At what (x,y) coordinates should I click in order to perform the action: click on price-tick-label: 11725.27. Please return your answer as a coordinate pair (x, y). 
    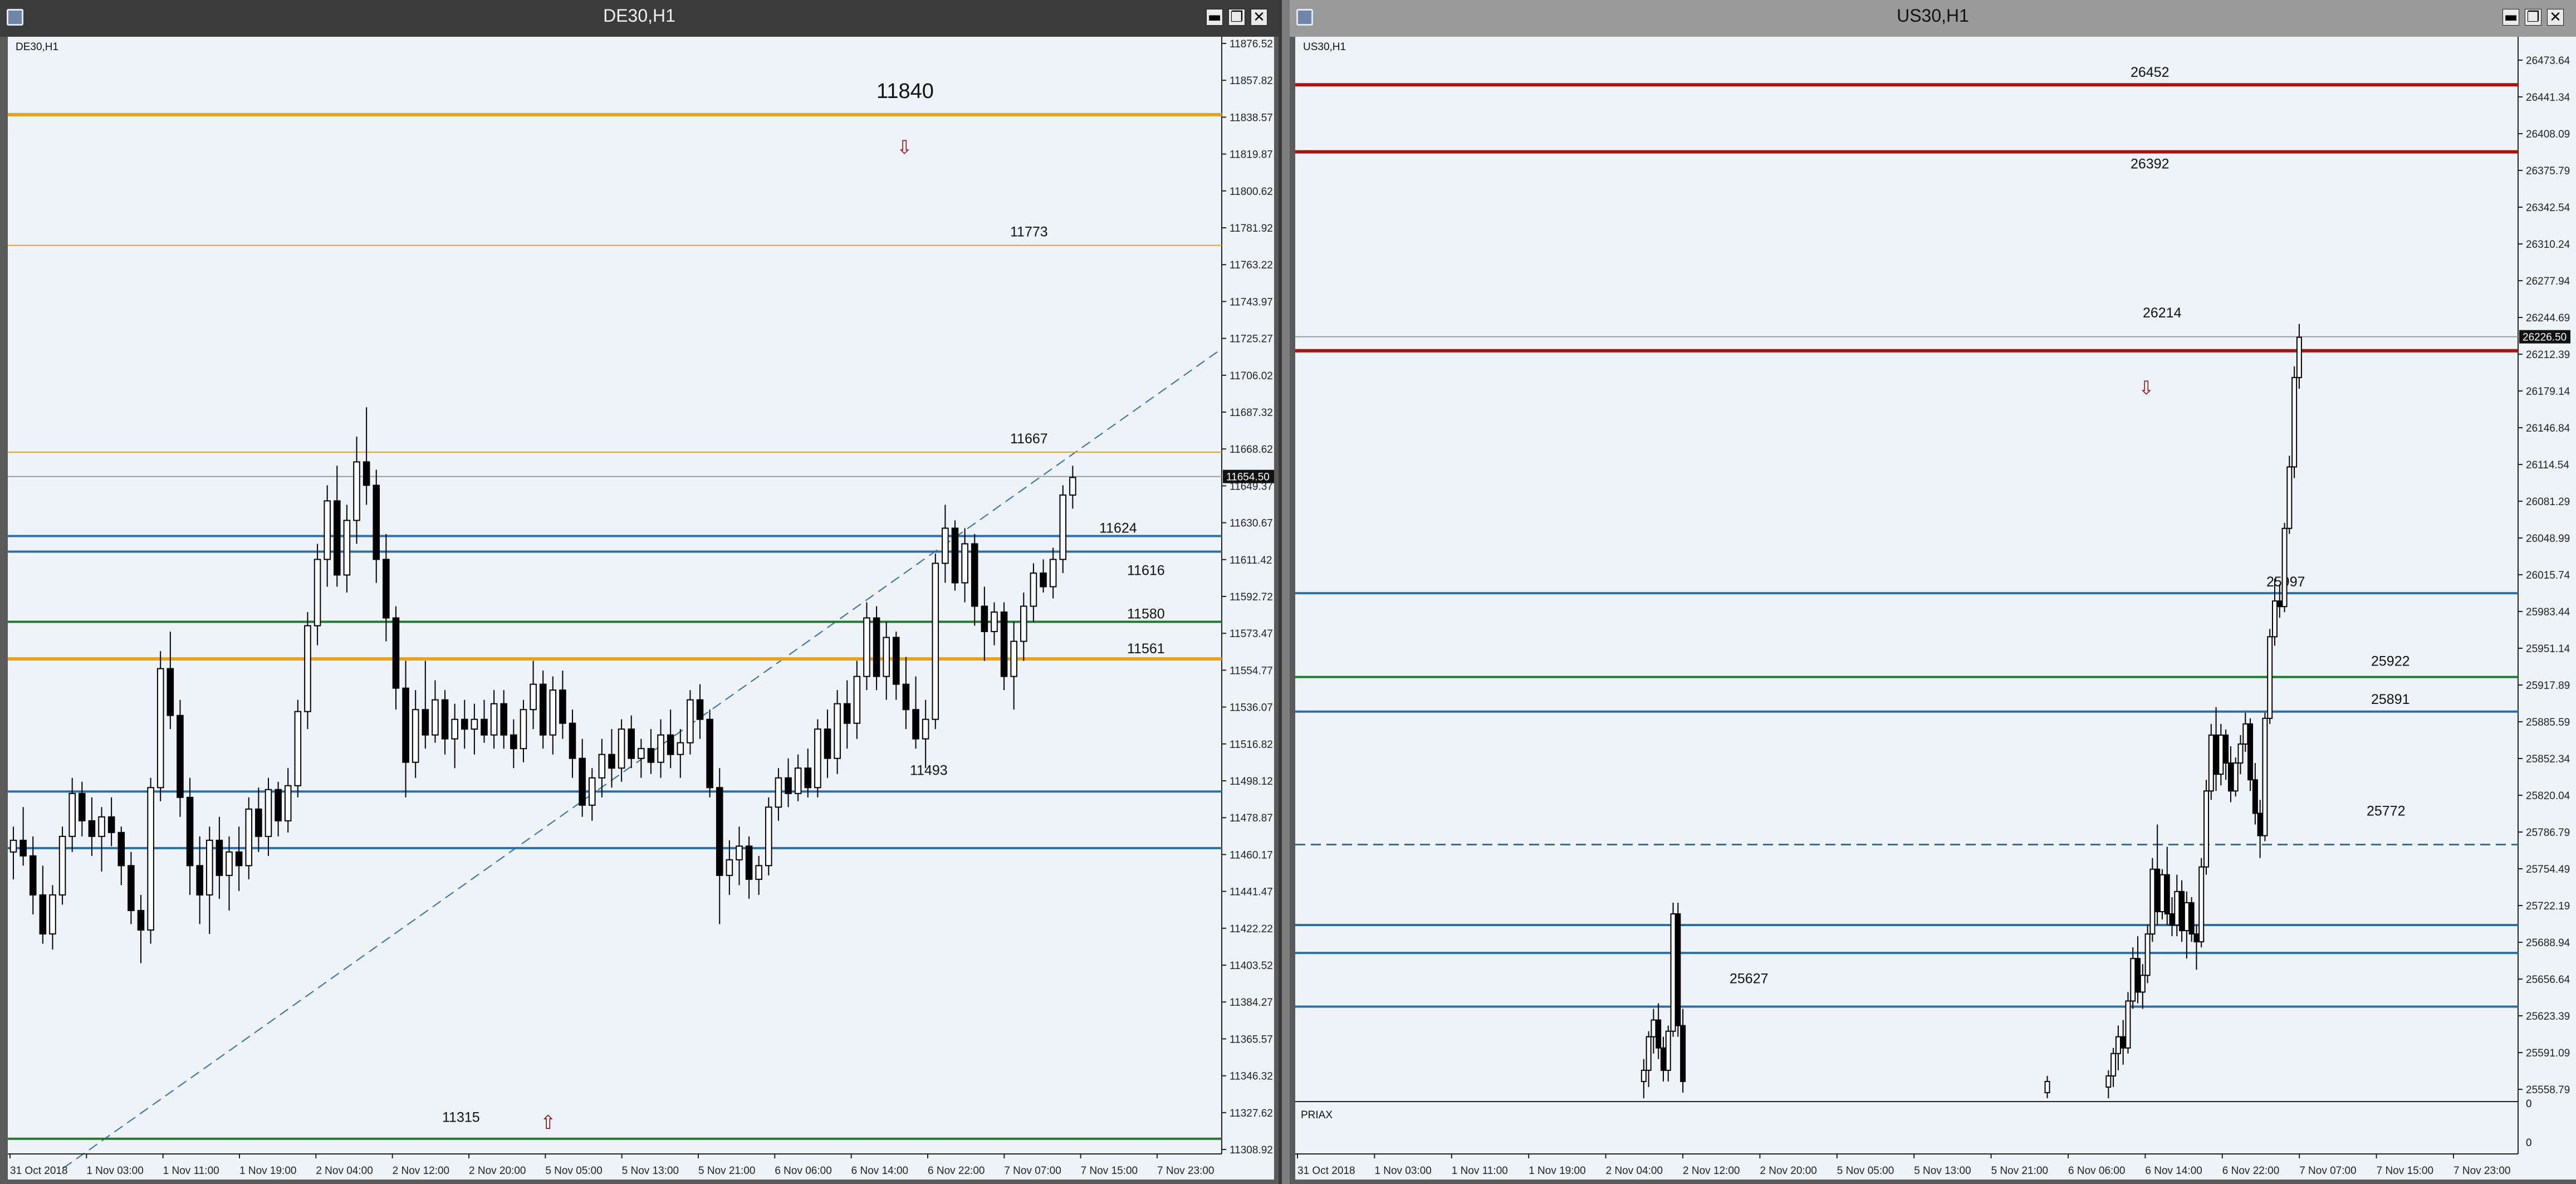
    Looking at the image, I should click on (1251, 339).